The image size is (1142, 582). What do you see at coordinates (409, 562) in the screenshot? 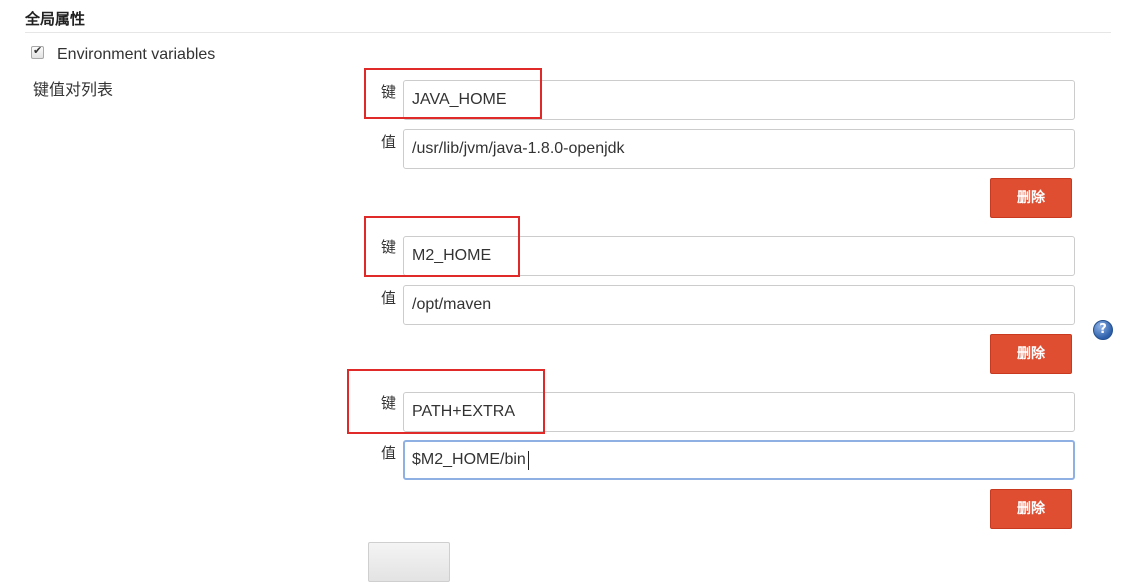
I see `add-button` at bounding box center [409, 562].